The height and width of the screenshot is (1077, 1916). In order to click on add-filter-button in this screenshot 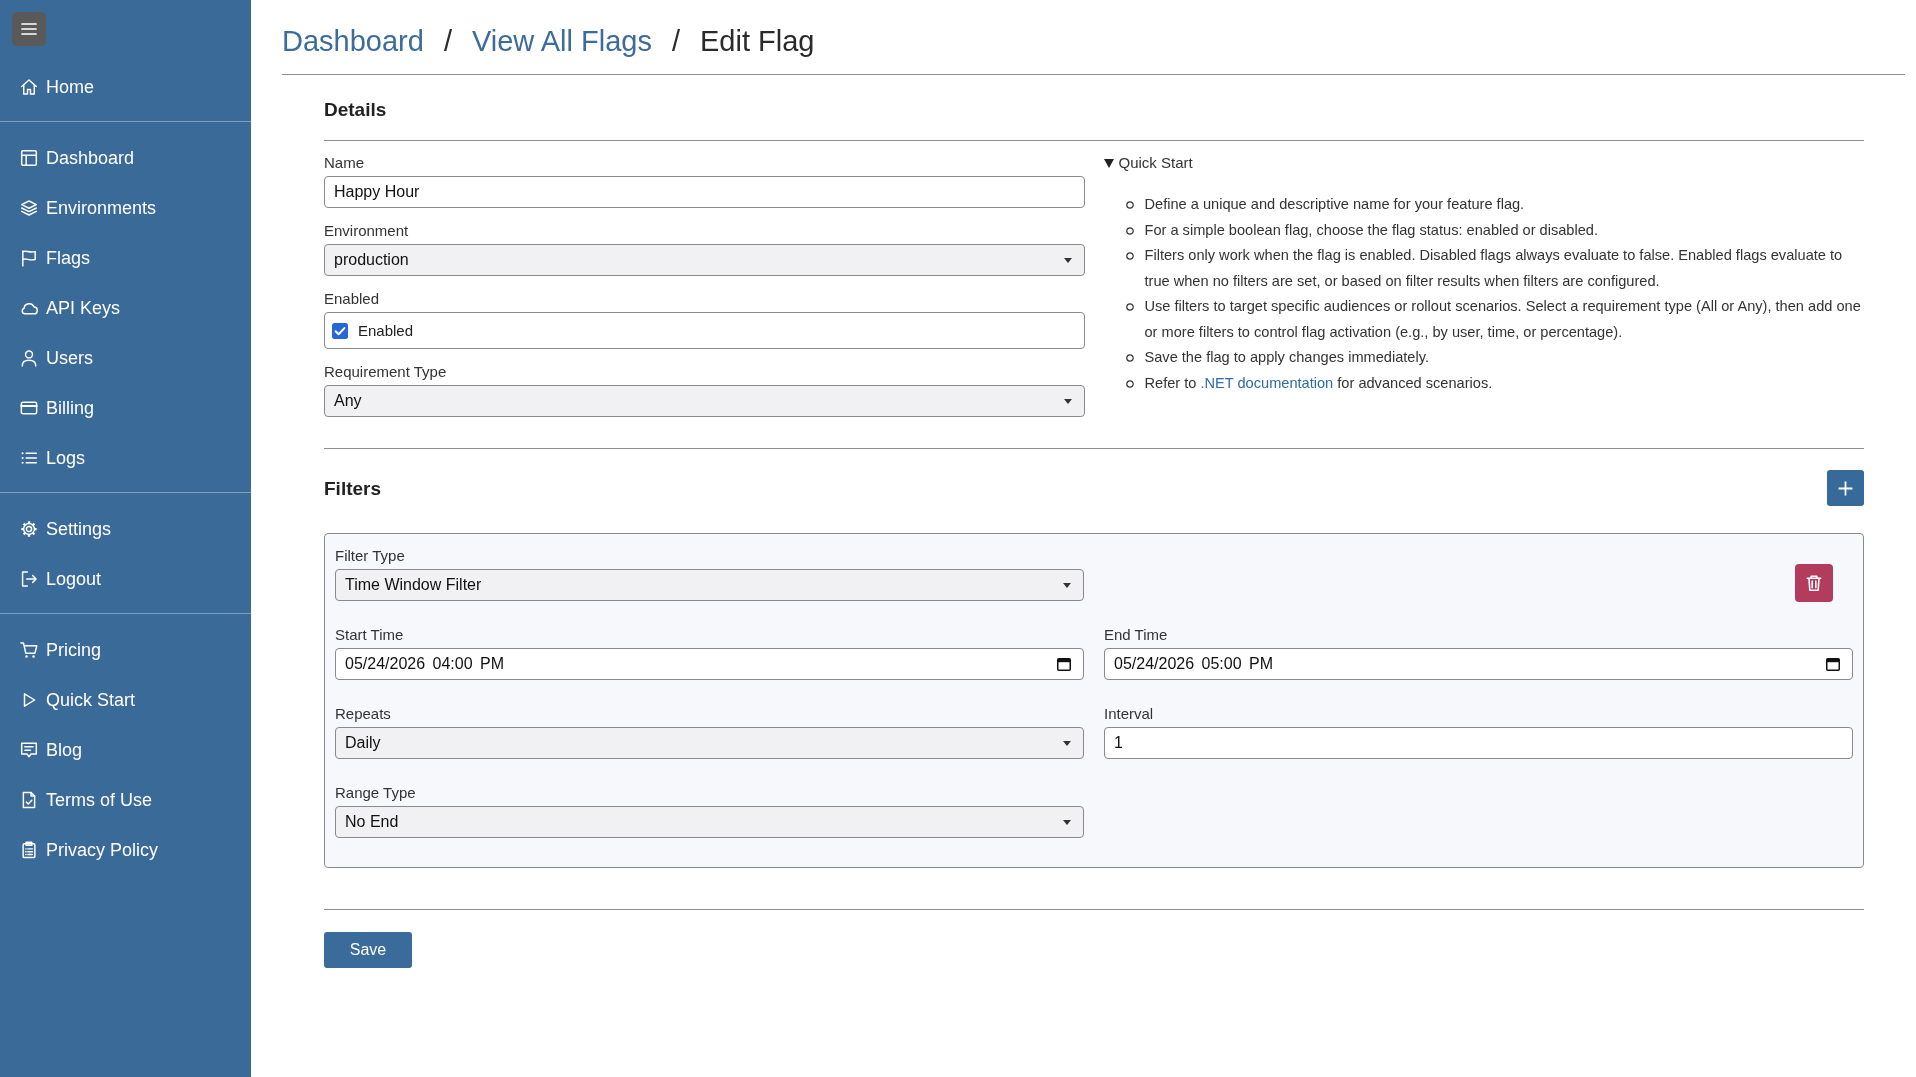, I will do `click(1845, 488)`.